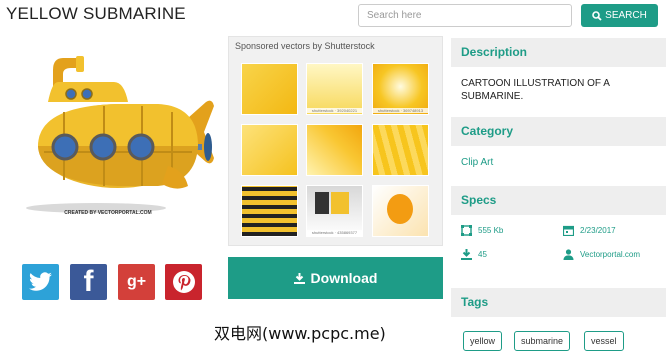 The width and height of the screenshot is (670, 353). I want to click on resize-icon, so click(466, 230).